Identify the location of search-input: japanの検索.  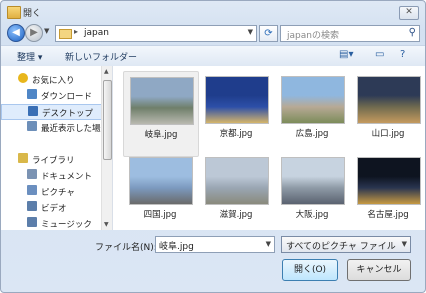
(313, 34).